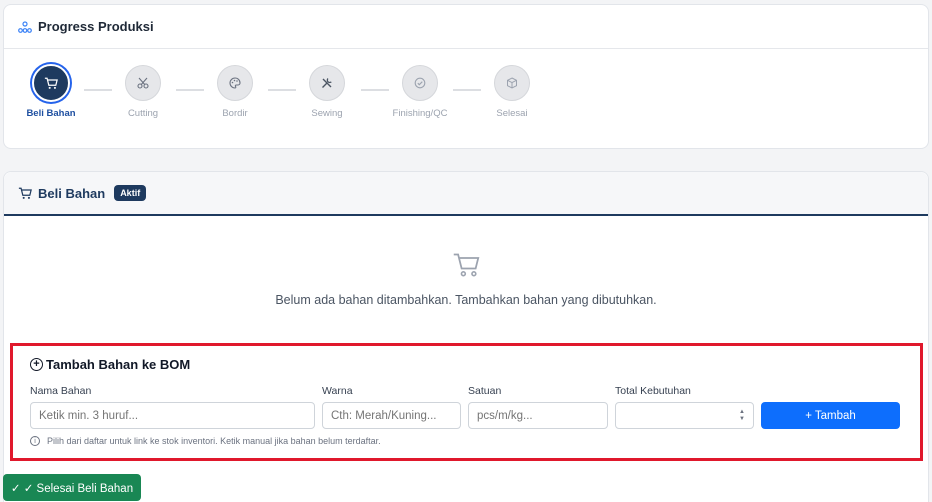 This screenshot has height=502, width=932. I want to click on step-selesai: Selesai, so click(512, 92).